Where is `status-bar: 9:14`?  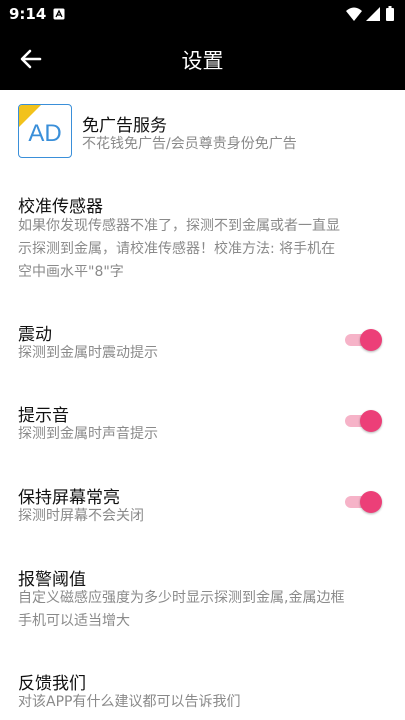 status-bar: 9:14 is located at coordinates (202, 14).